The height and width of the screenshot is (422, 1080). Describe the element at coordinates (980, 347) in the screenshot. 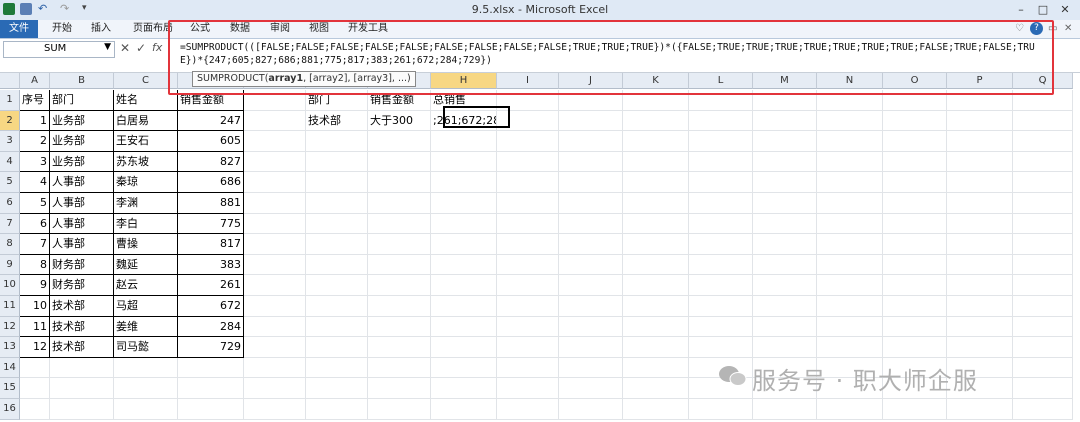

I see `cell-p13` at that location.